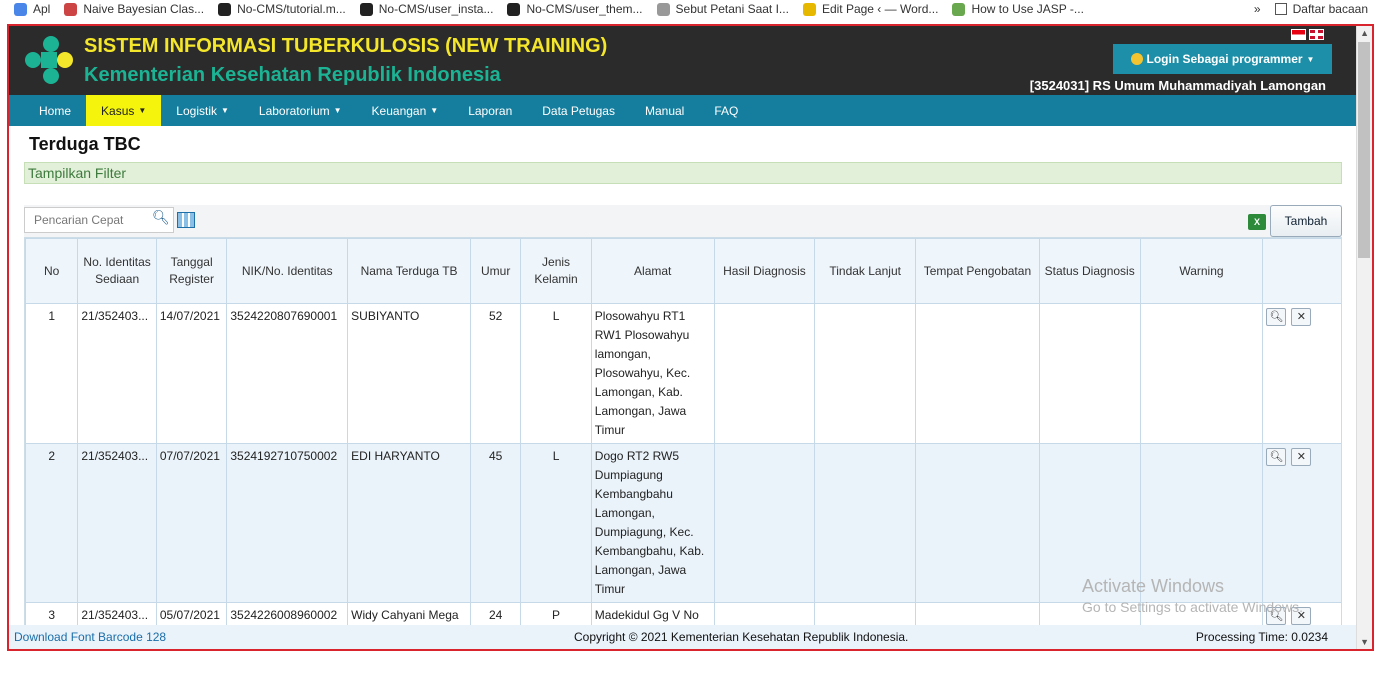  What do you see at coordinates (409, 373) in the screenshot?
I see `cell-name: SUBIYANTO` at bounding box center [409, 373].